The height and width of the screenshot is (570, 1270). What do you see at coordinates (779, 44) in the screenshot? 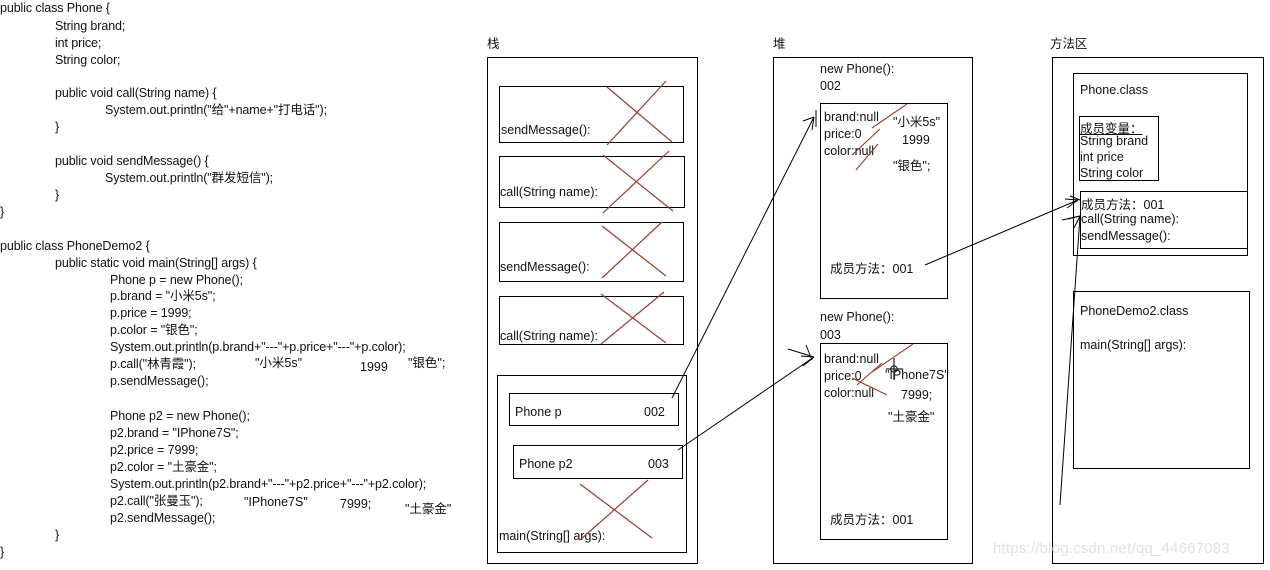
I see `heap-region-title: 堆` at bounding box center [779, 44].